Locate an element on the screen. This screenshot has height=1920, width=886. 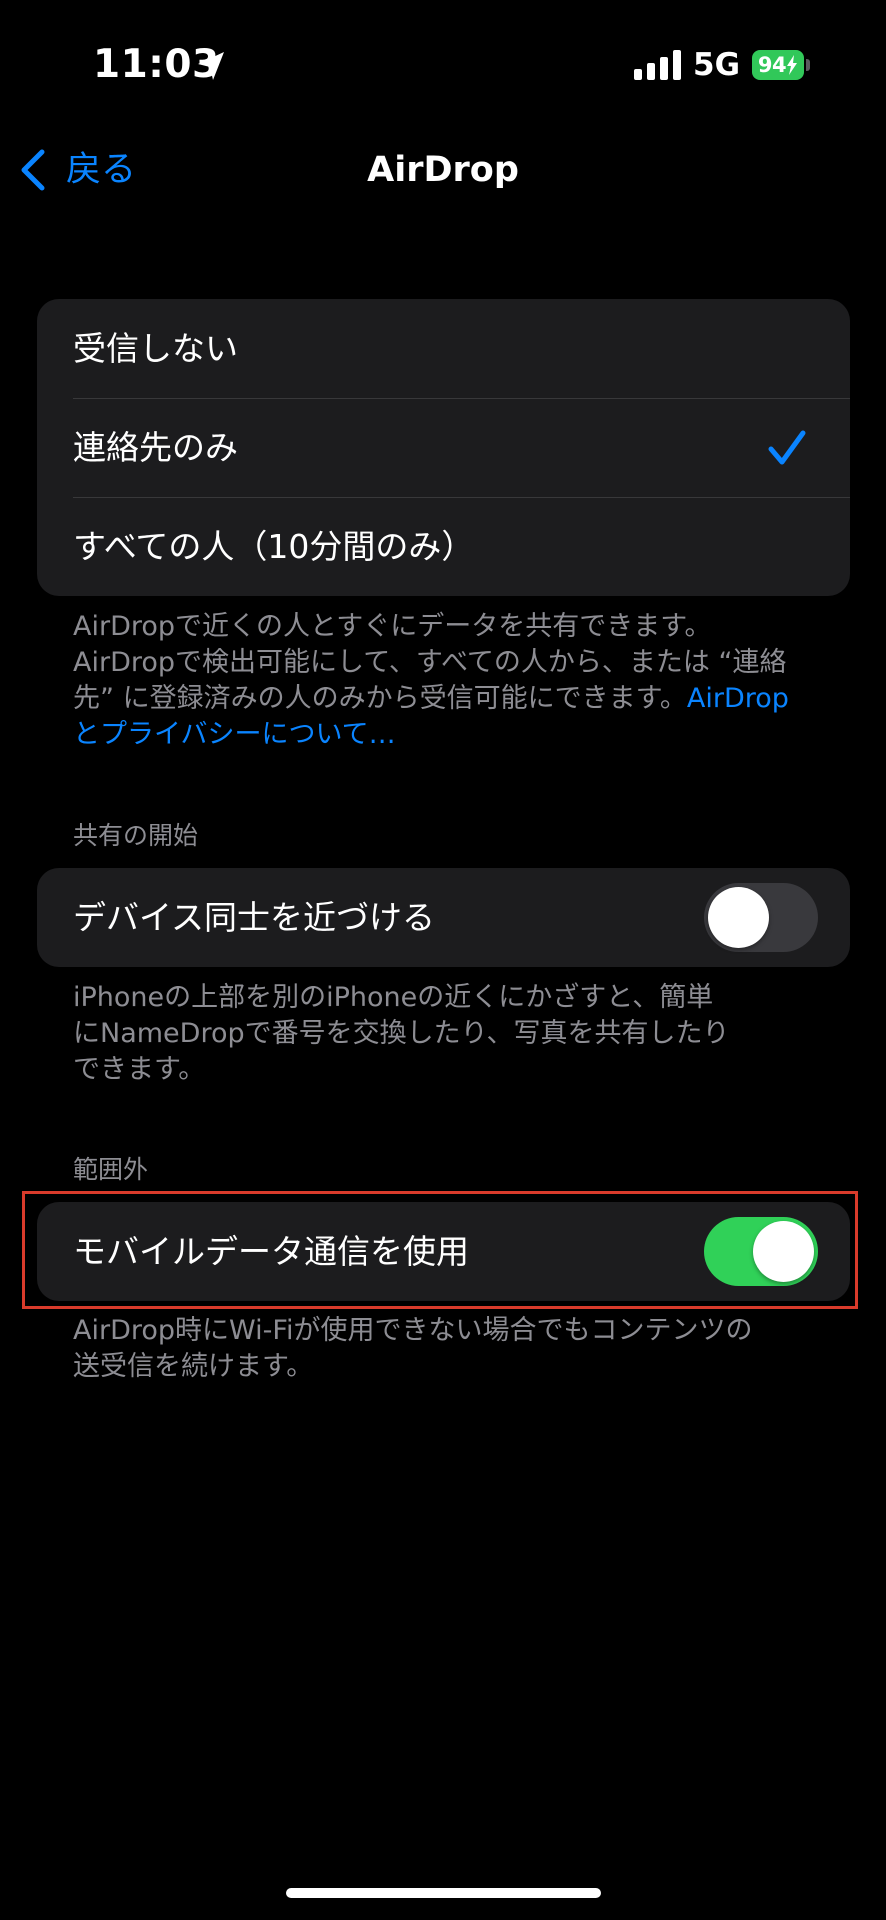
battery-level: 94 is located at coordinates (772, 65).